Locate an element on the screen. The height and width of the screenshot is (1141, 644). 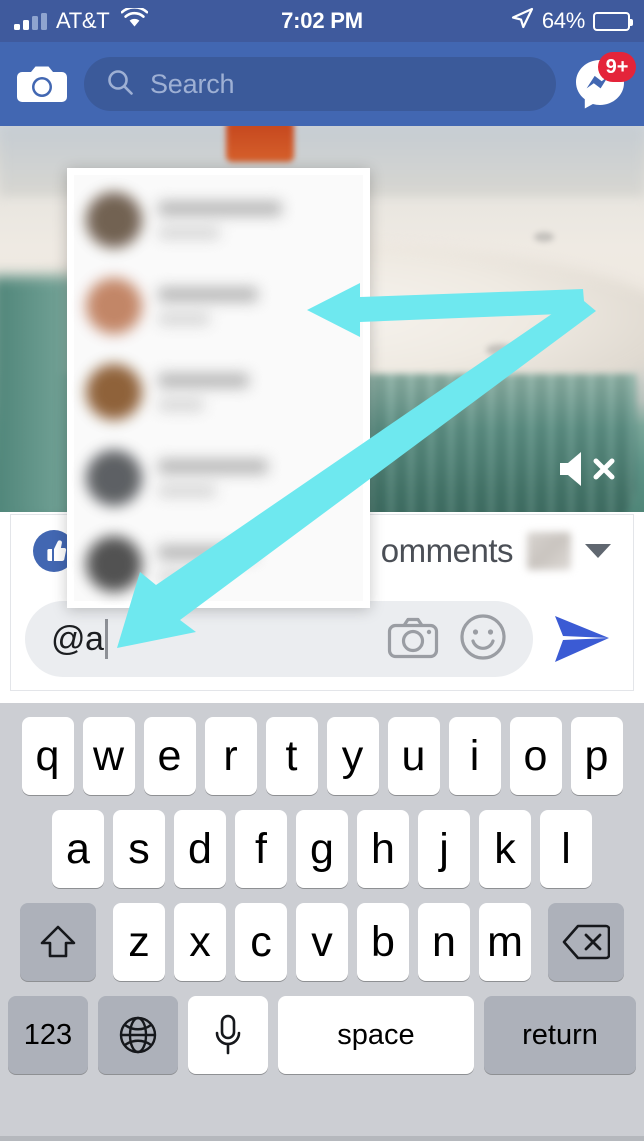
camera-outline-icon is located at coordinates (413, 639).